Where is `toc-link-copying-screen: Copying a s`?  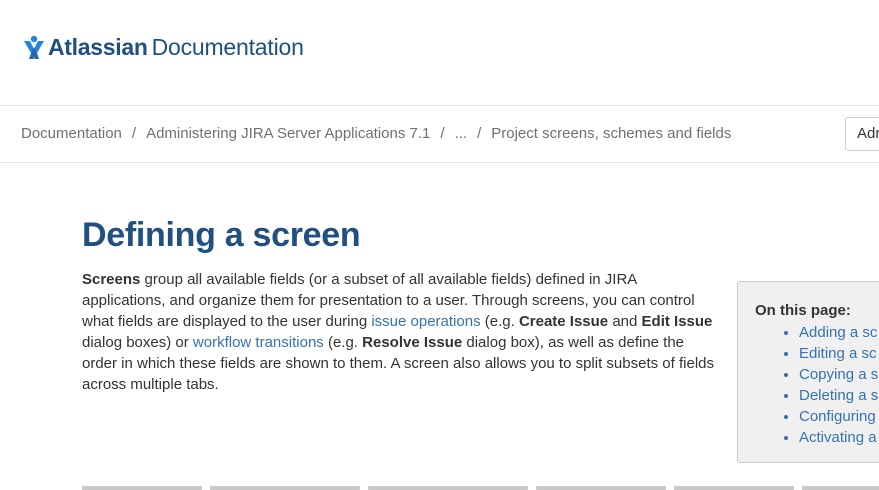 toc-link-copying-screen: Copying a s is located at coordinates (838, 374).